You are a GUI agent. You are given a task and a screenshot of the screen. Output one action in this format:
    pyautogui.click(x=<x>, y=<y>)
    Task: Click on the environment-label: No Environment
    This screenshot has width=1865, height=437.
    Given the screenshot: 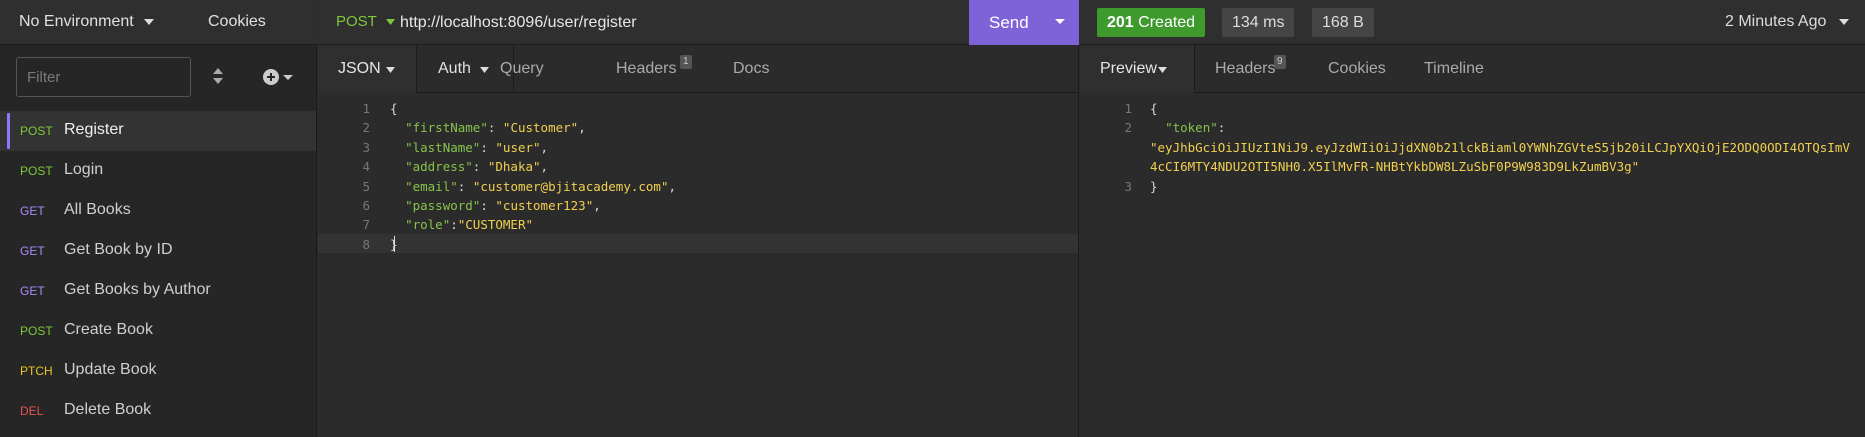 What is the action you would take?
    pyautogui.click(x=76, y=21)
    